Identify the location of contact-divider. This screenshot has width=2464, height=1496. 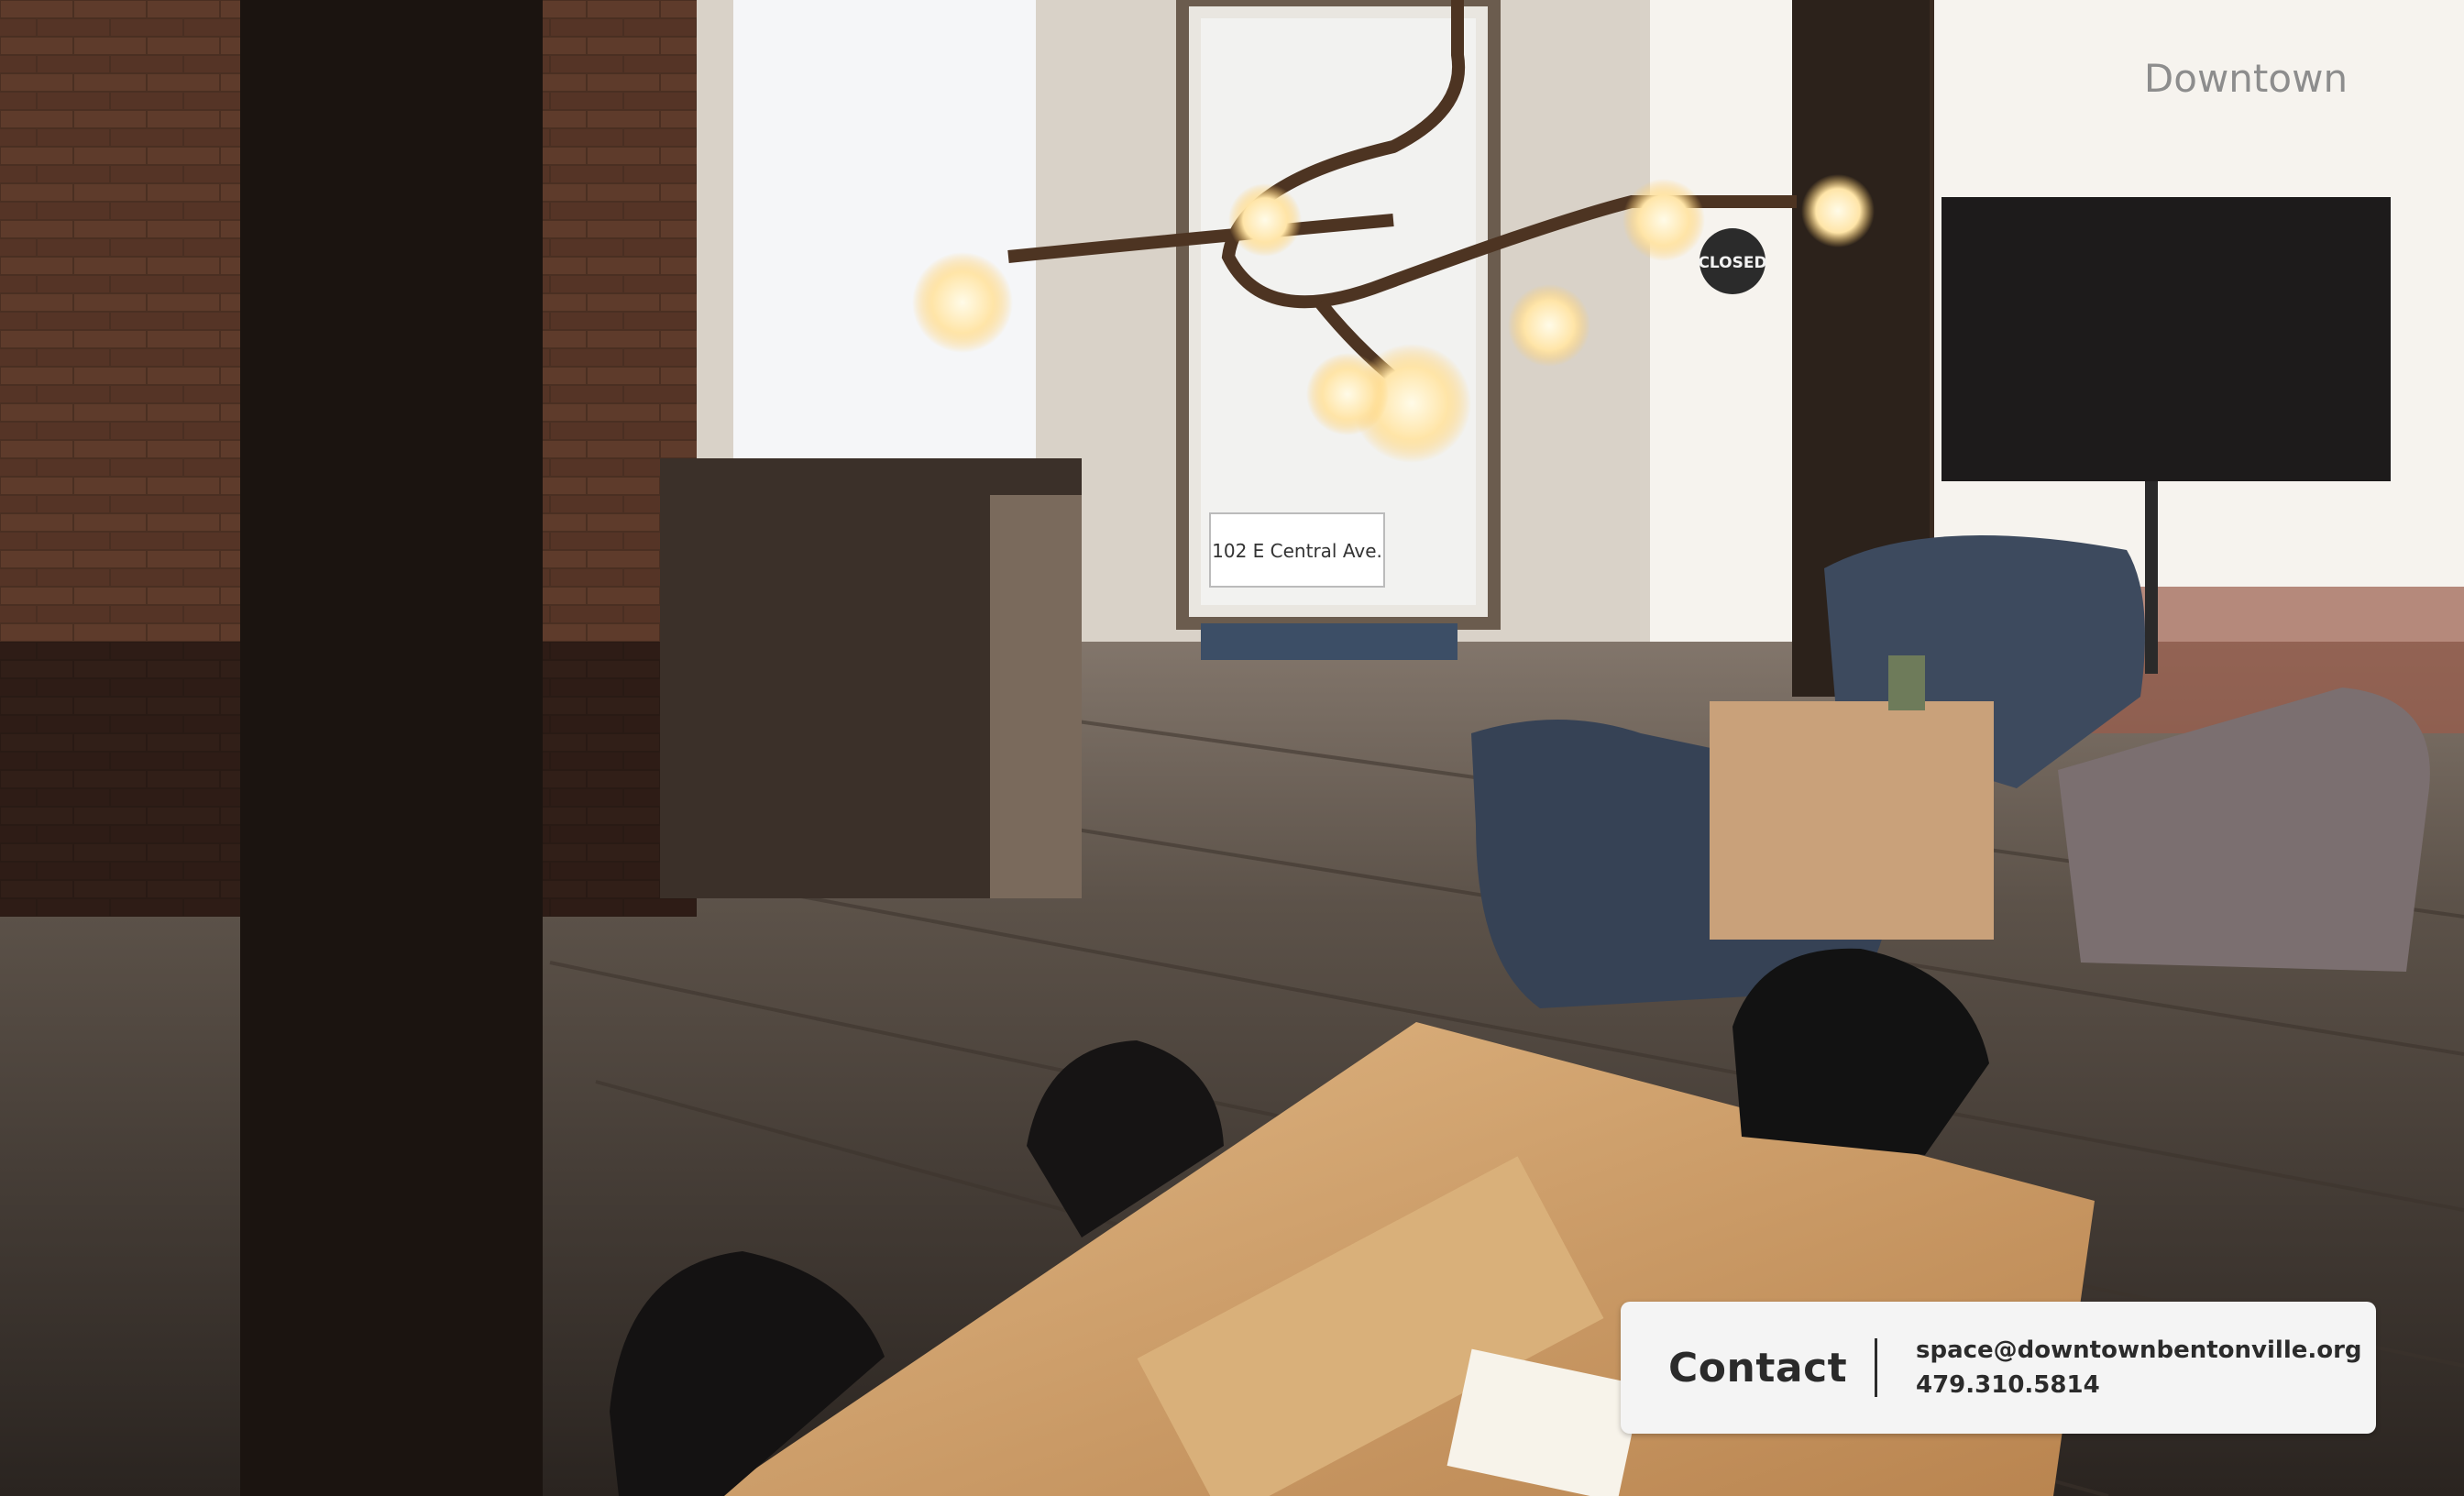
(1876, 1367).